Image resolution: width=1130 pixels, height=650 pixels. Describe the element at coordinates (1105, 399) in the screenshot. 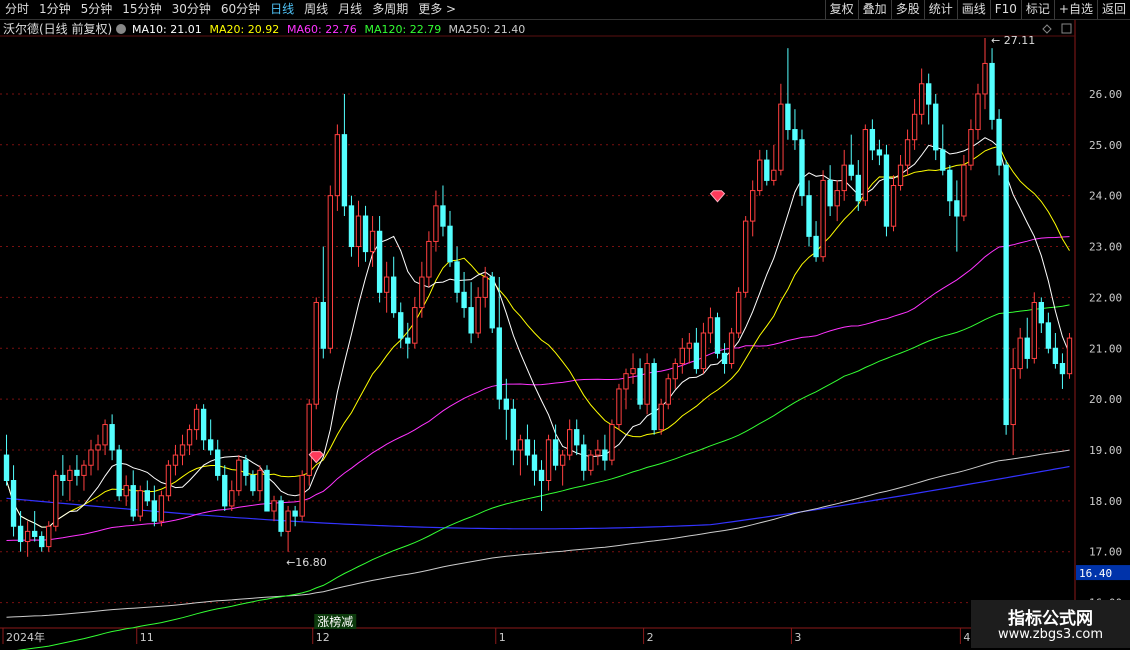

I see `y-tick-label: 20.00` at that location.